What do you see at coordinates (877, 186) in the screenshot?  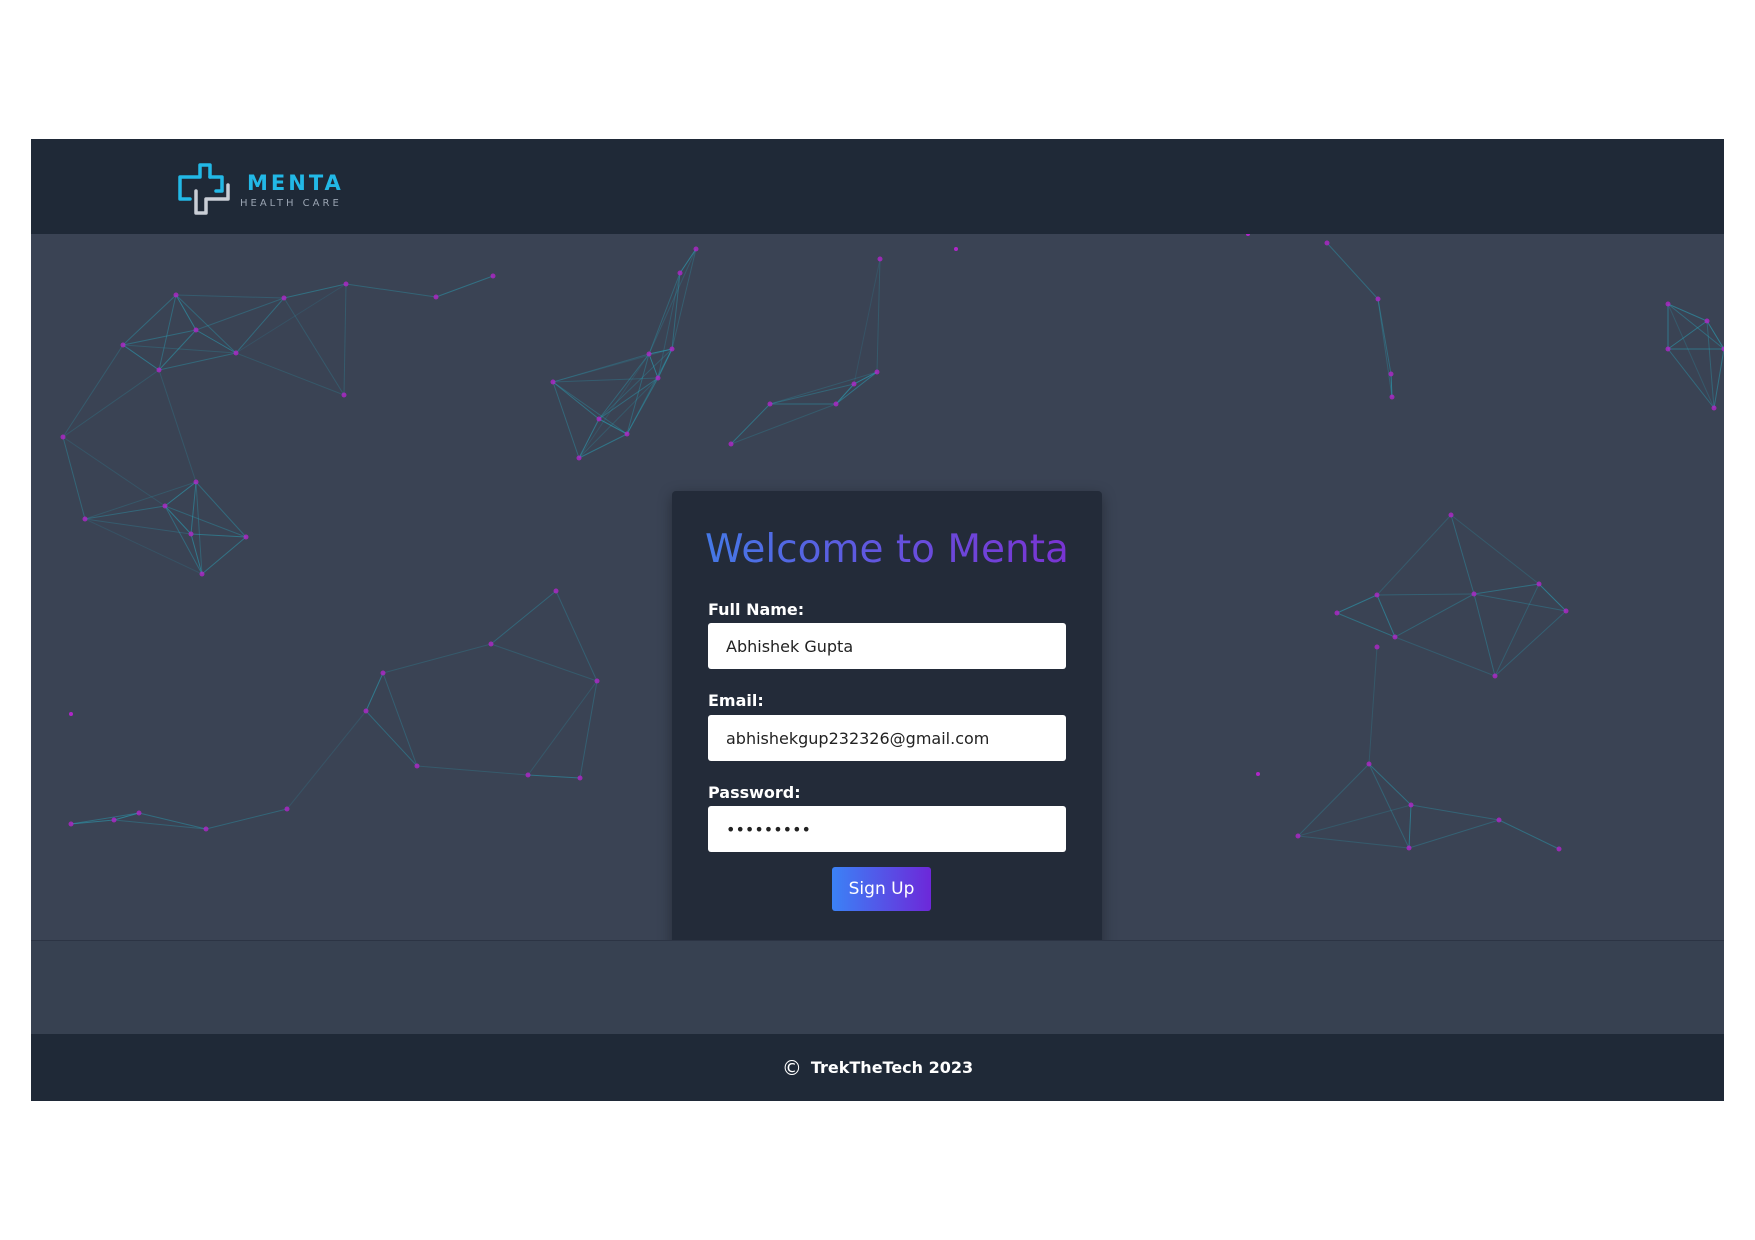 I see `top-navbar: MENTA HEALTH CARE` at bounding box center [877, 186].